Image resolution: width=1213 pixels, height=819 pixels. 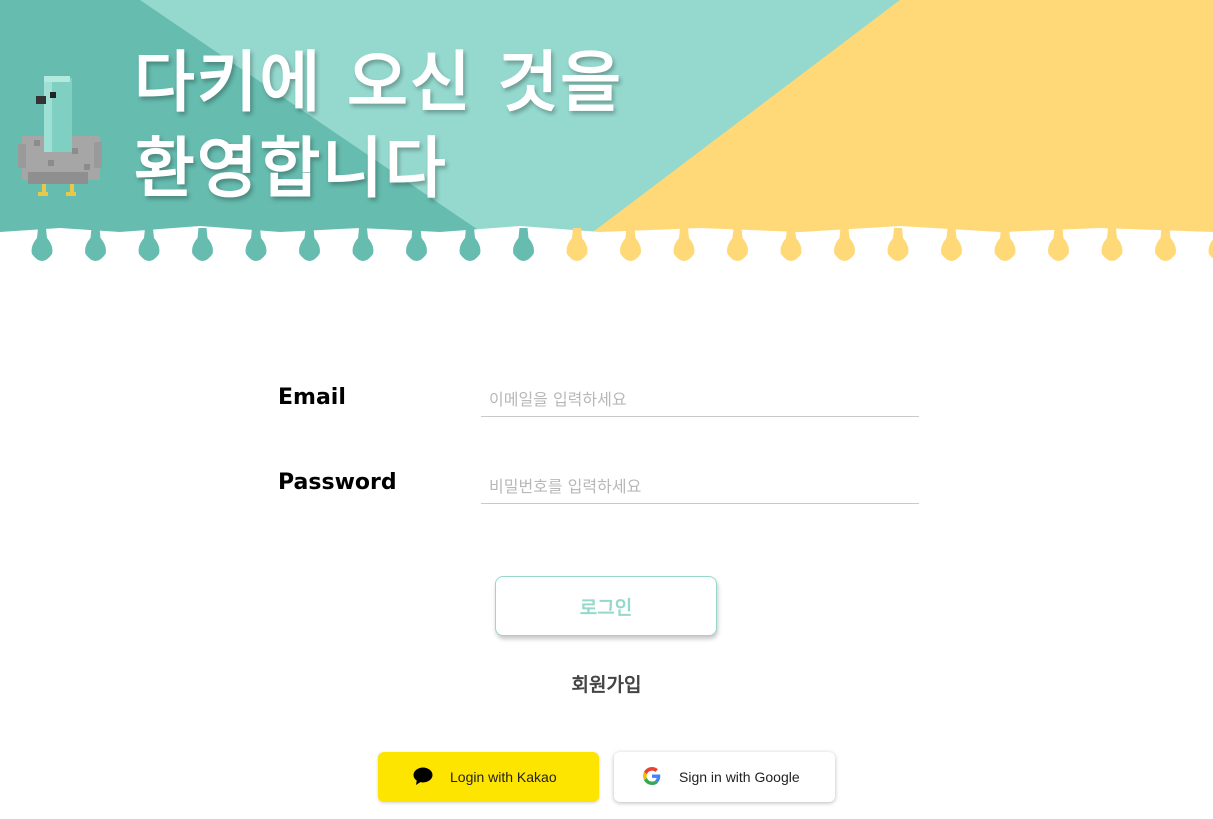 I want to click on speech-bubble-icon, so click(x=423, y=776).